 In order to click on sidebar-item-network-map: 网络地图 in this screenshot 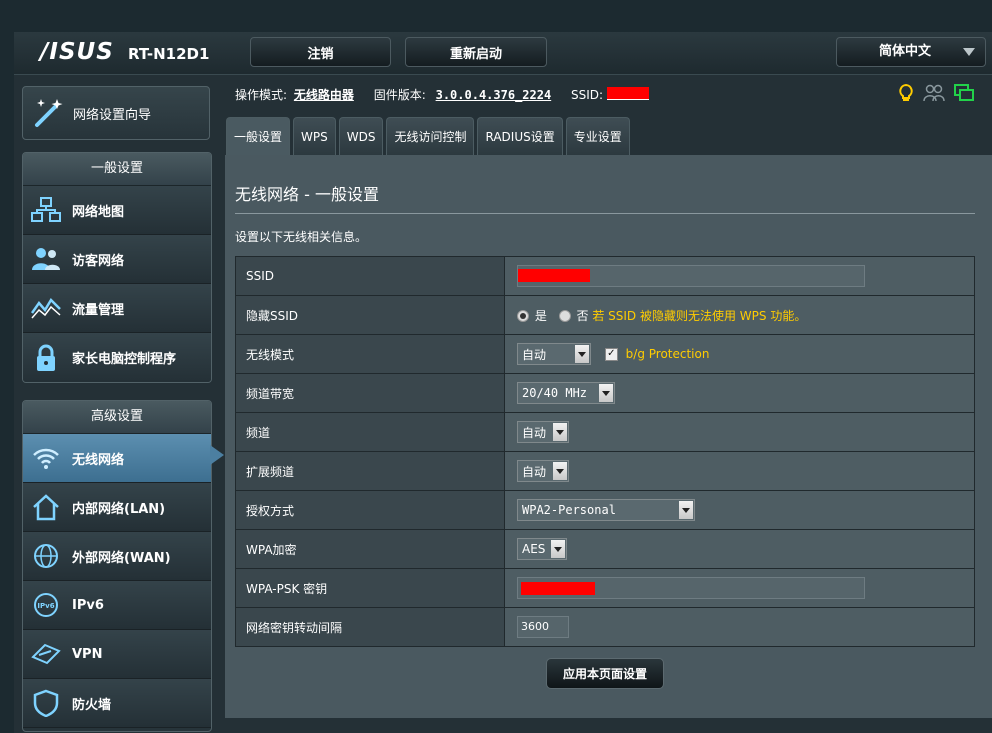, I will do `click(117, 210)`.